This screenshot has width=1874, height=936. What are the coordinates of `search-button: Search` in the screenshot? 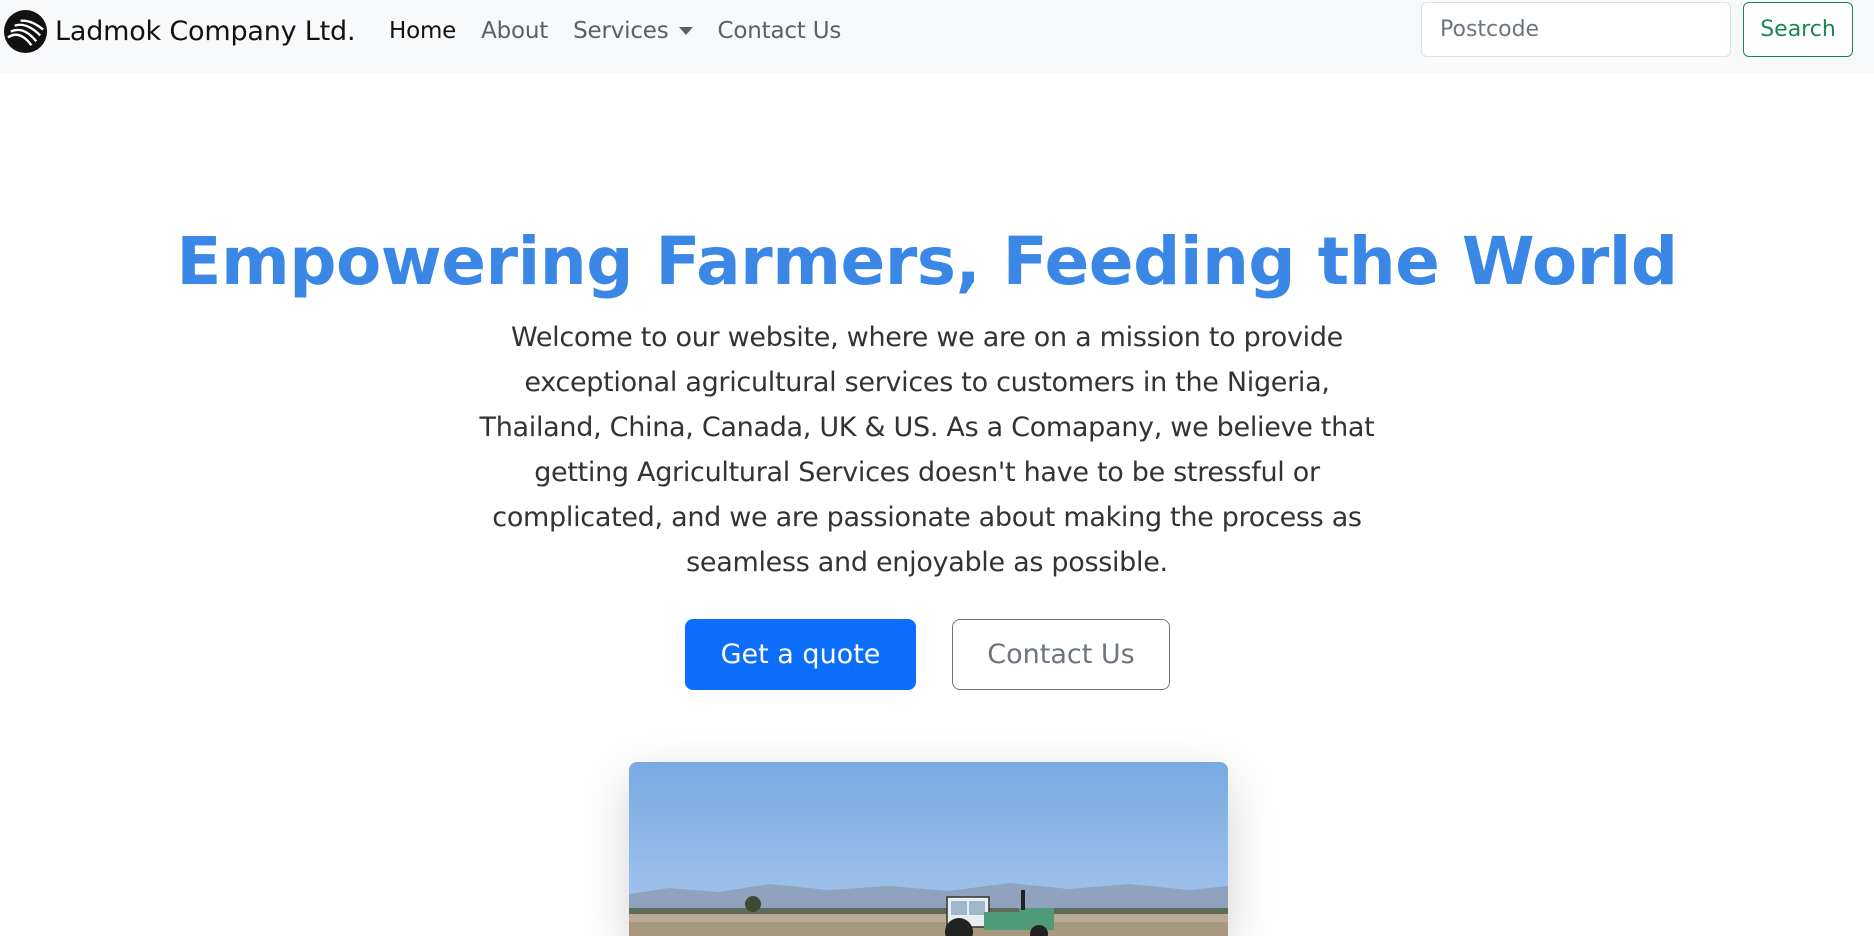 It's located at (1798, 29).